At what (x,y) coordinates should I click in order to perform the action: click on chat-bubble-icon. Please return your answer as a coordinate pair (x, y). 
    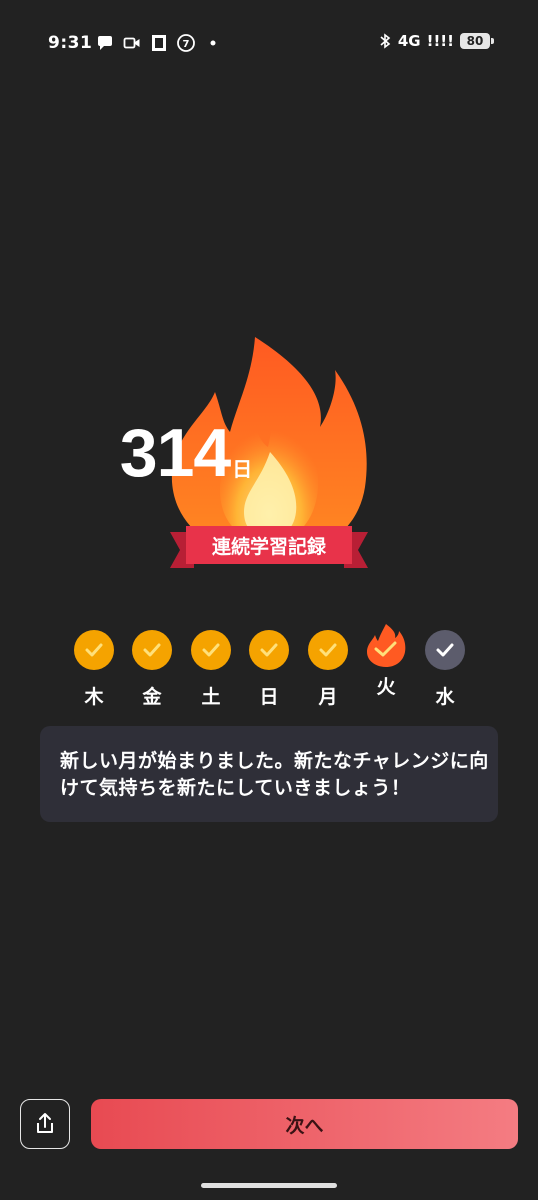
    Looking at the image, I should click on (105, 43).